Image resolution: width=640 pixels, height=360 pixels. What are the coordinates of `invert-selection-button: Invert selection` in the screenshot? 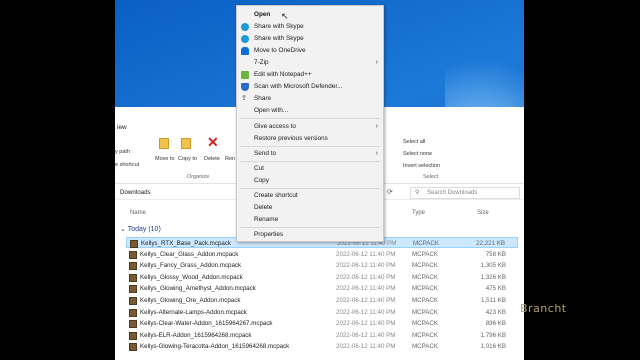 It's located at (421, 166).